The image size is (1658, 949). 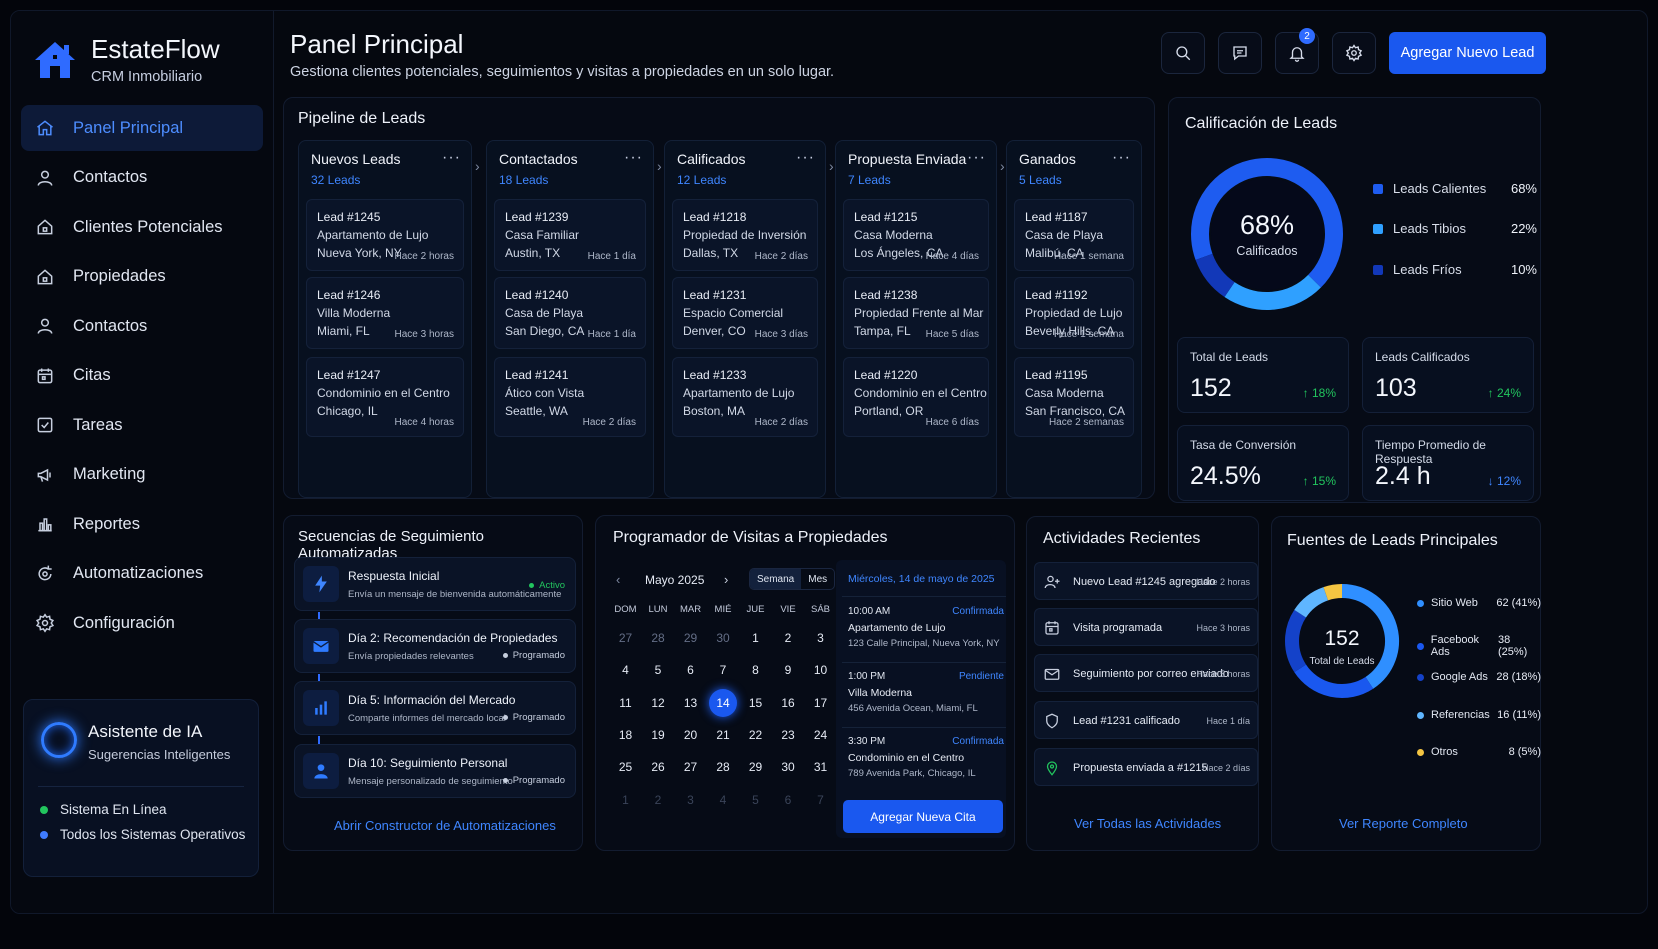 I want to click on calendar-day: 16, so click(x=788, y=703).